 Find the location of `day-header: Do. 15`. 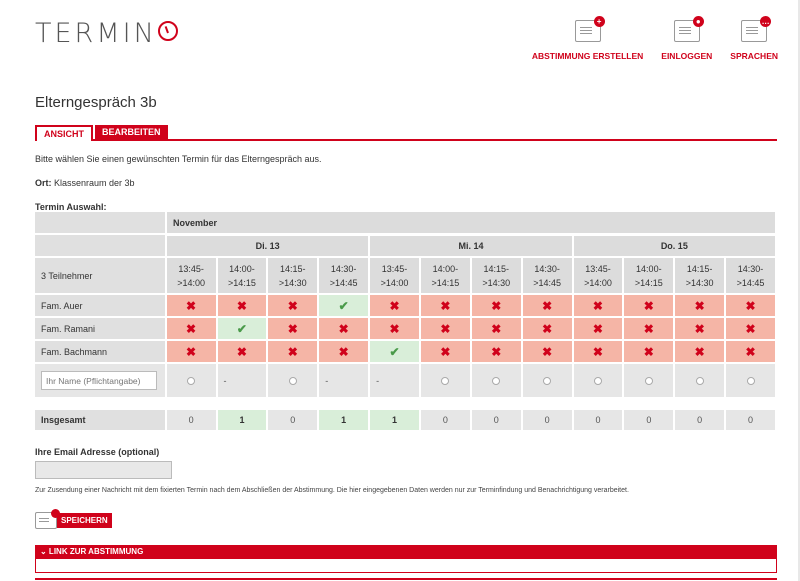

day-header: Do. 15 is located at coordinates (674, 245).